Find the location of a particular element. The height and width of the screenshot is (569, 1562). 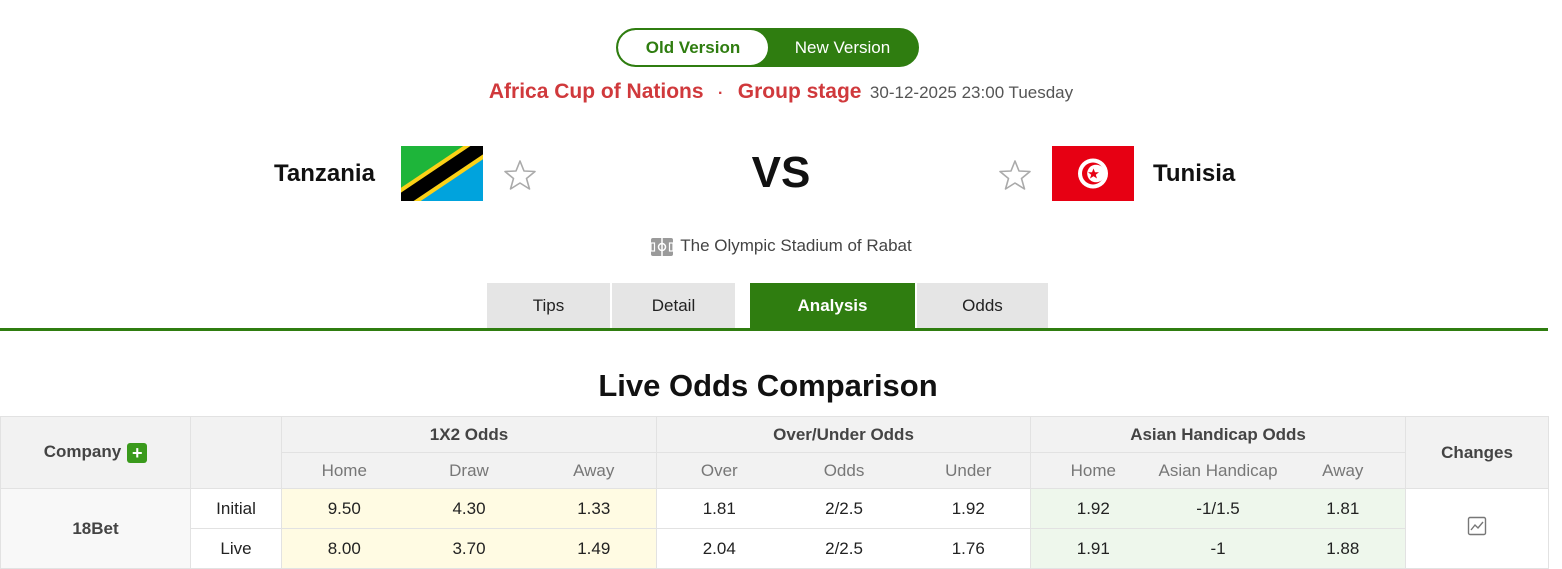

versus-label: VS is located at coordinates (781, 172).